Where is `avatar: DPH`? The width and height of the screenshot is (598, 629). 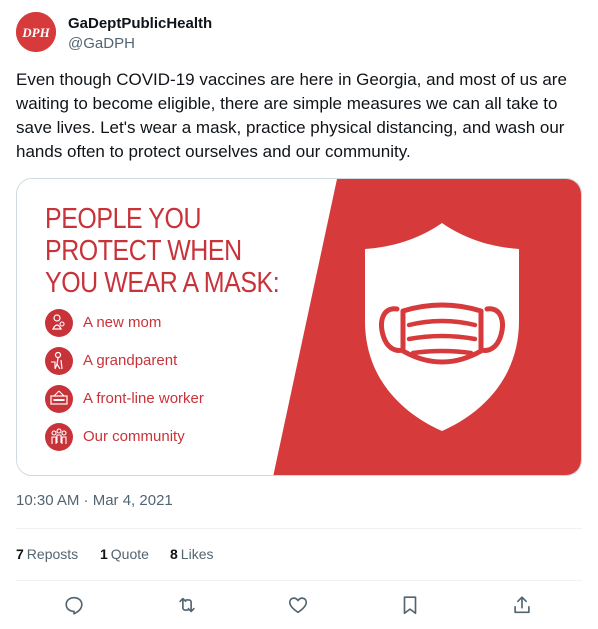 avatar: DPH is located at coordinates (36, 32).